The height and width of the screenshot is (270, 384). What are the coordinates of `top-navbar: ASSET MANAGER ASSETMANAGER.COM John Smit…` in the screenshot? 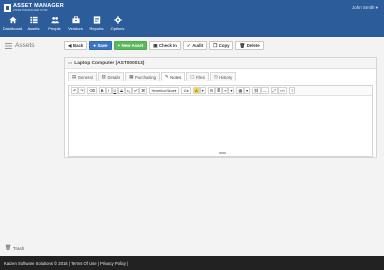 It's located at (192, 18).